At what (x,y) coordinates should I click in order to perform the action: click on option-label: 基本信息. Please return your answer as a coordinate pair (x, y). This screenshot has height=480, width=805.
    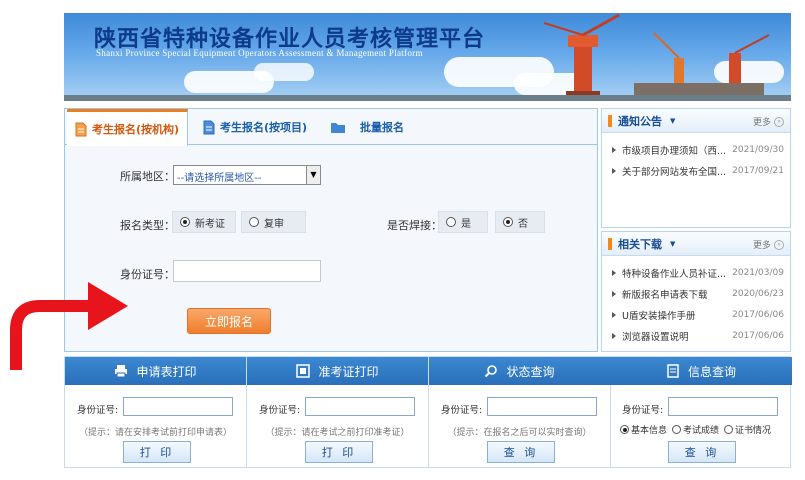
    Looking at the image, I should click on (649, 431).